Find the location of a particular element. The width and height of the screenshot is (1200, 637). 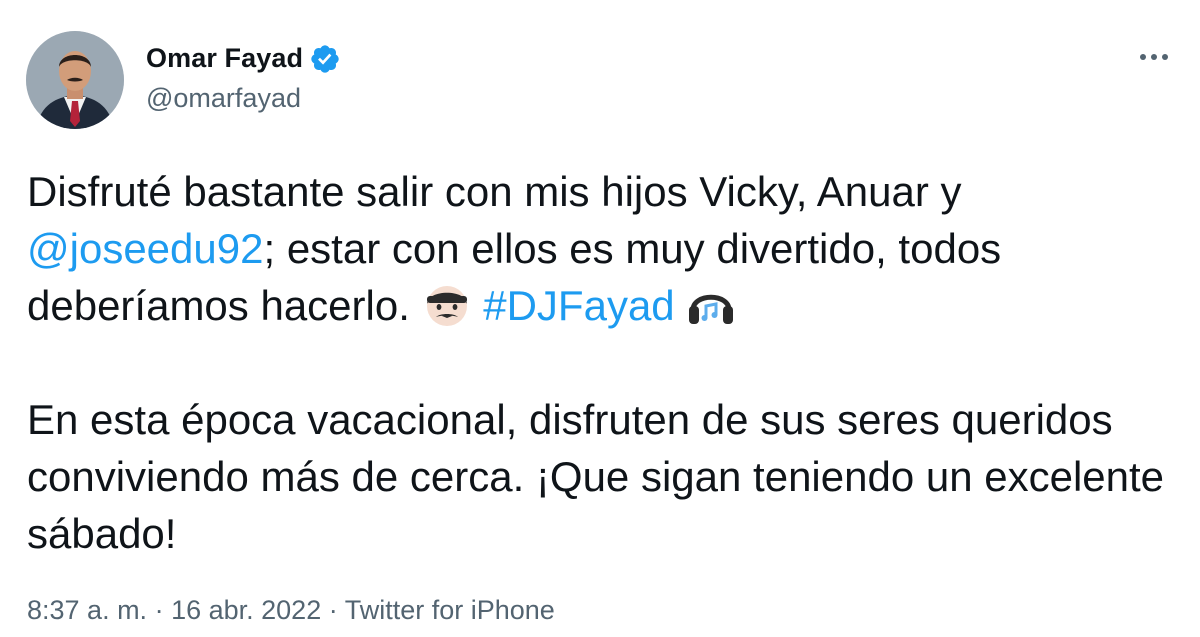

tweet-header: Omar Fayad @omarfayad is located at coordinates (183, 80).